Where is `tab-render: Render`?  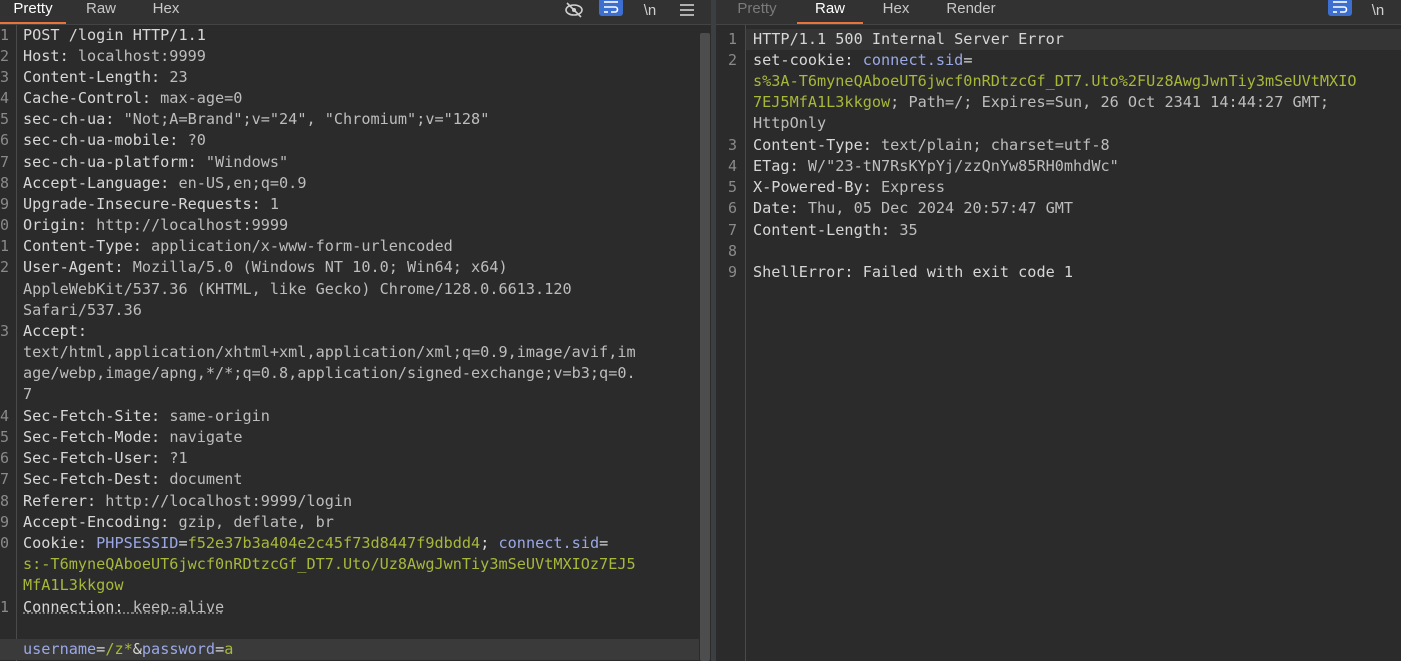
tab-render: Render is located at coordinates (971, 12).